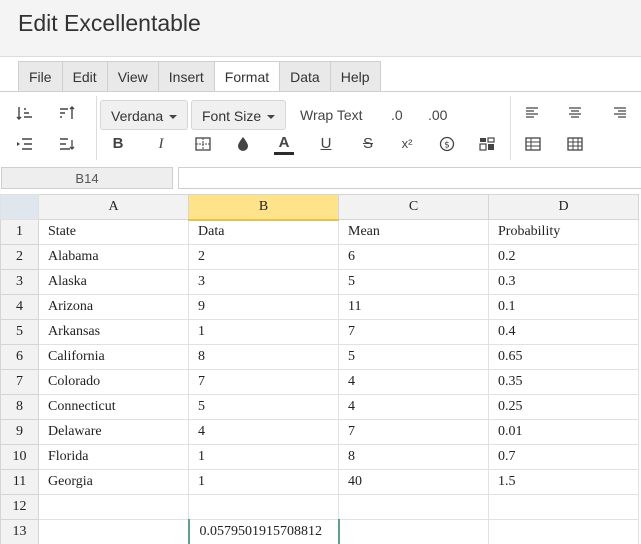 The width and height of the screenshot is (641, 544). What do you see at coordinates (133, 77) in the screenshot?
I see `tab-view: View` at bounding box center [133, 77].